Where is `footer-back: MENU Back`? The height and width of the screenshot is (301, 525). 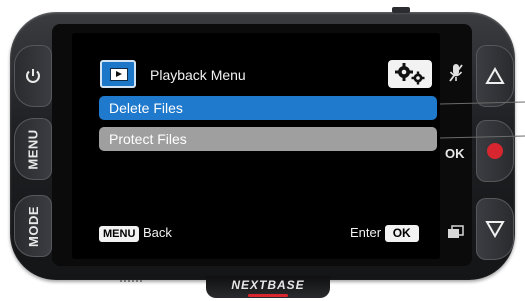
footer-back: MENU Back is located at coordinates (135, 233).